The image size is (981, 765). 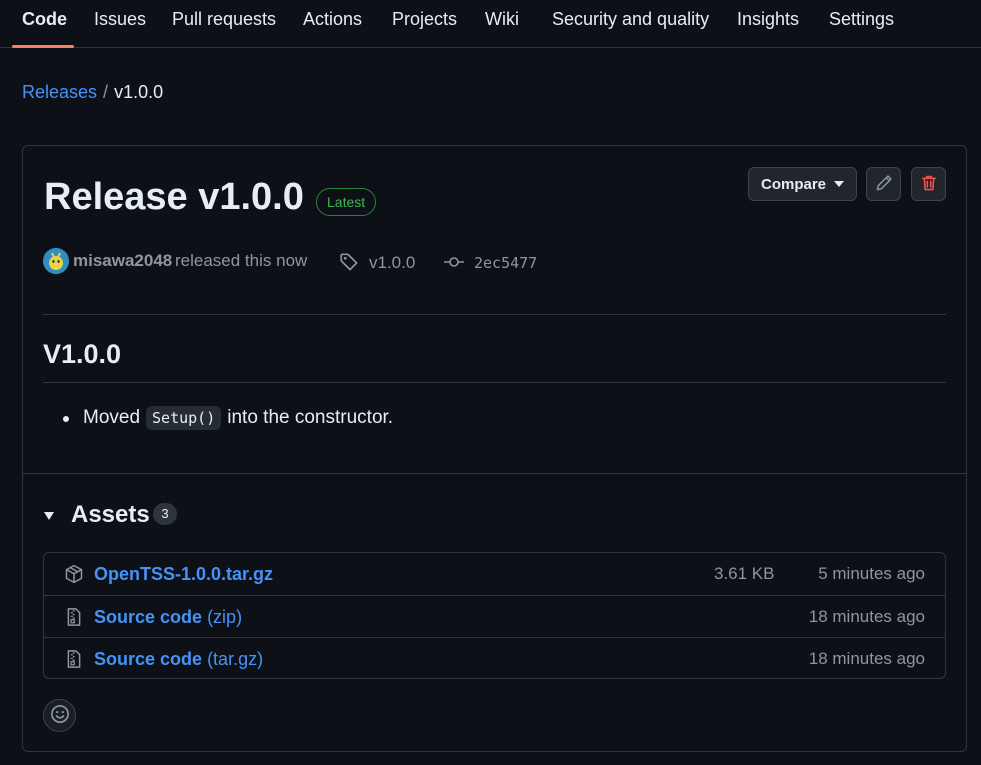 What do you see at coordinates (56, 261) in the screenshot?
I see `avatar` at bounding box center [56, 261].